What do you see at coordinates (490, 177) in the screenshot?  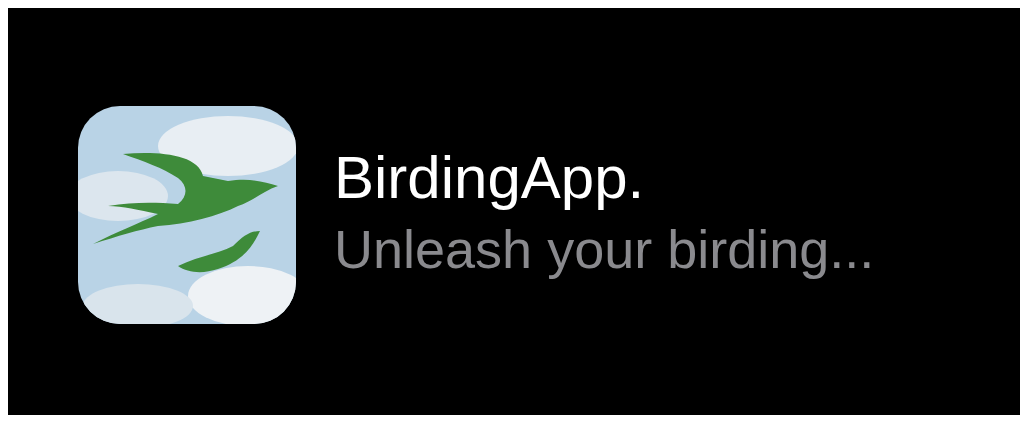 I see `app-name: BirdingApp.` at bounding box center [490, 177].